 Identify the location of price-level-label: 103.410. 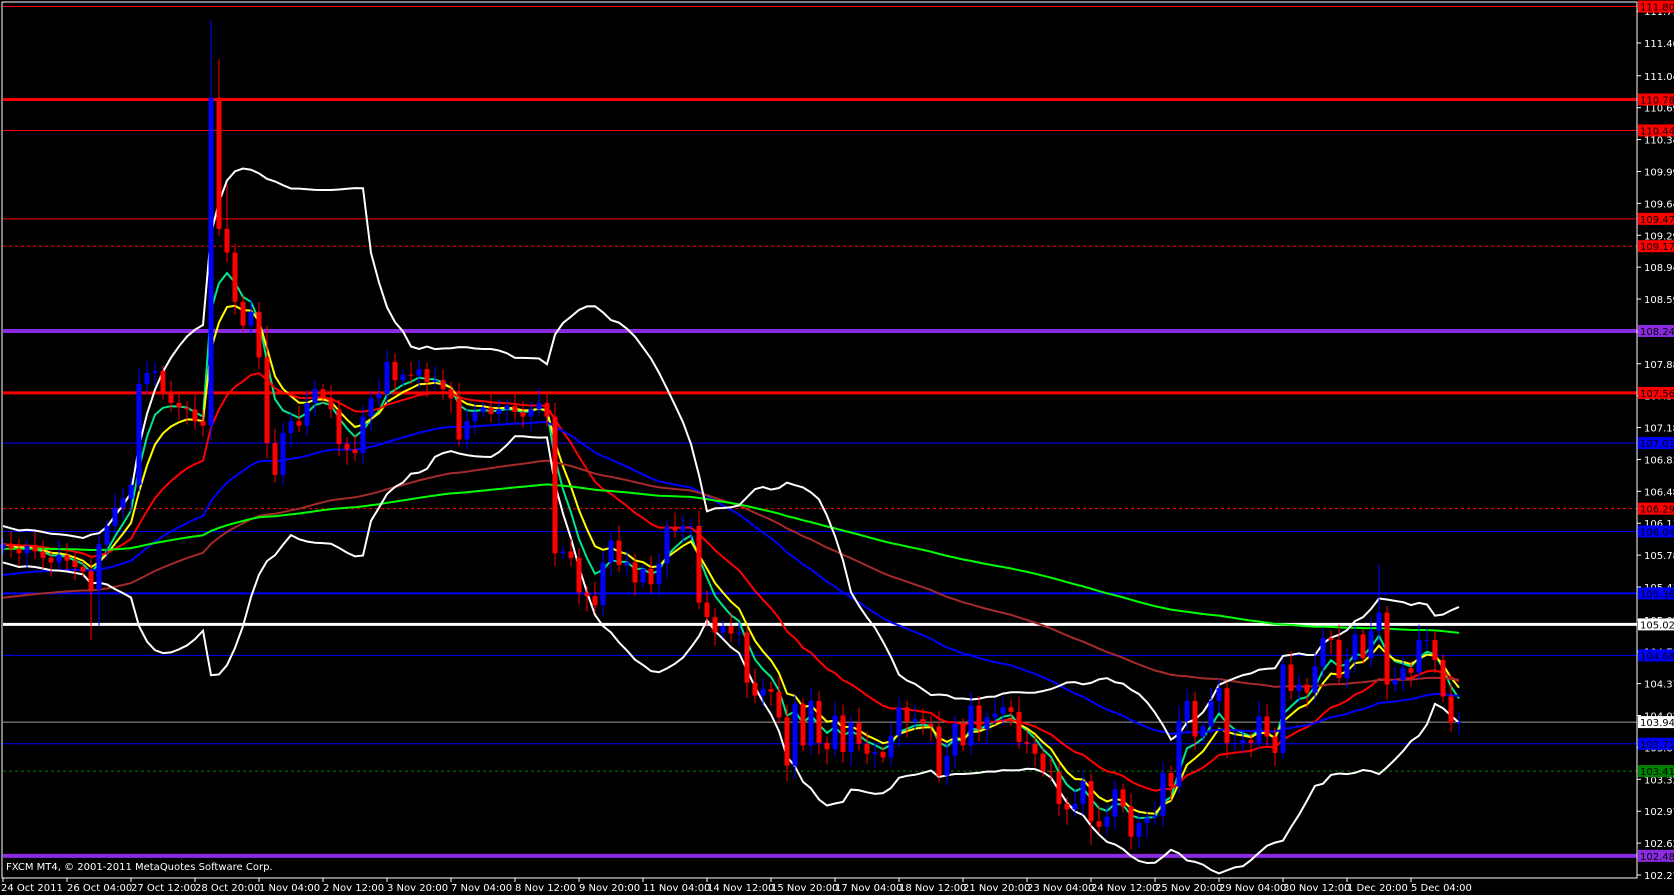
(1656, 771).